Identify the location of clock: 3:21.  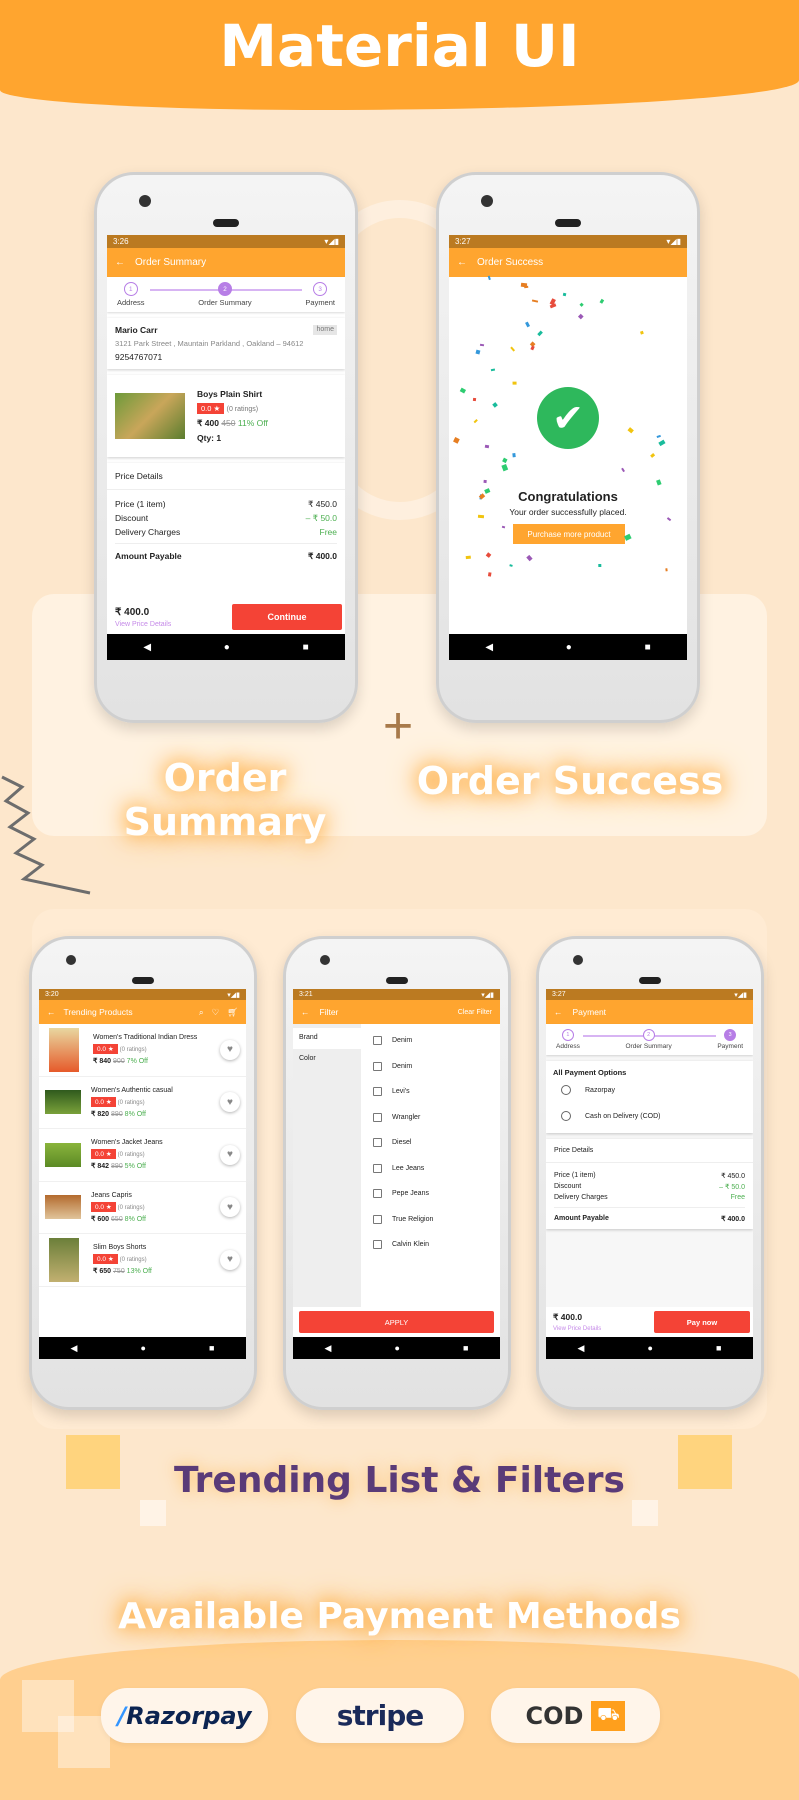
(306, 994).